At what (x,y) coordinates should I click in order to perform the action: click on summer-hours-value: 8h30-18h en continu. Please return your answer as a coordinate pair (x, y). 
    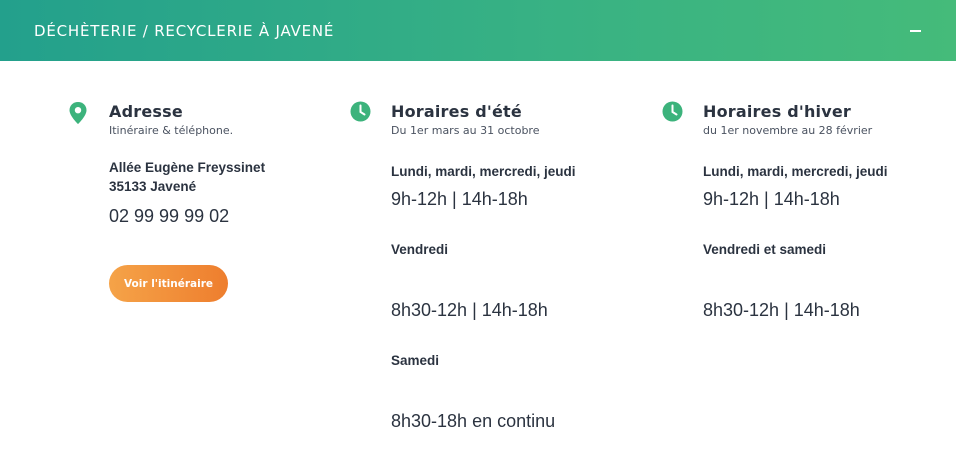
    Looking at the image, I should click on (473, 421).